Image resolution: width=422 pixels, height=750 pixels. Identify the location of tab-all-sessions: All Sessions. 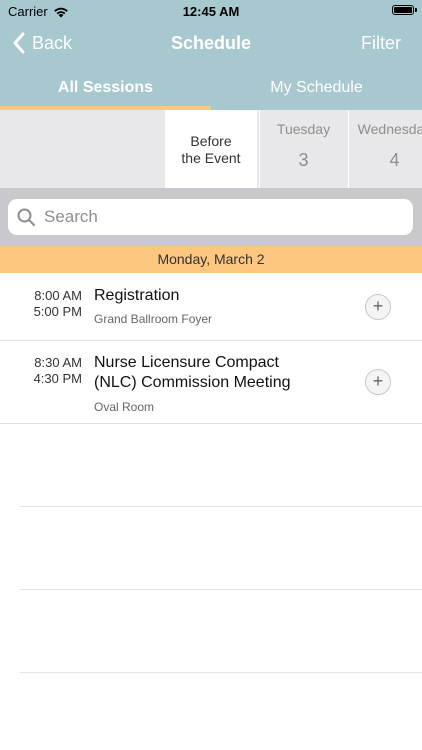
(105, 91).